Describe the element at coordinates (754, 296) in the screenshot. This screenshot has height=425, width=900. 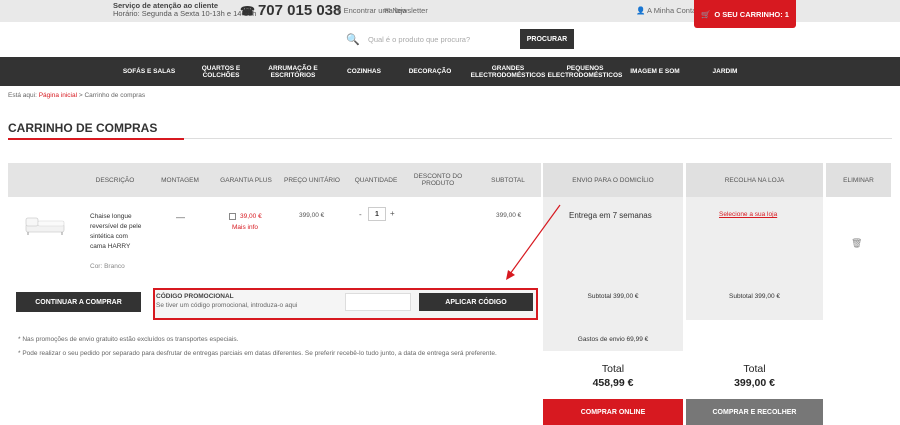
I see `subtotal-store-pickup: Subtotal 399,00 €` at that location.